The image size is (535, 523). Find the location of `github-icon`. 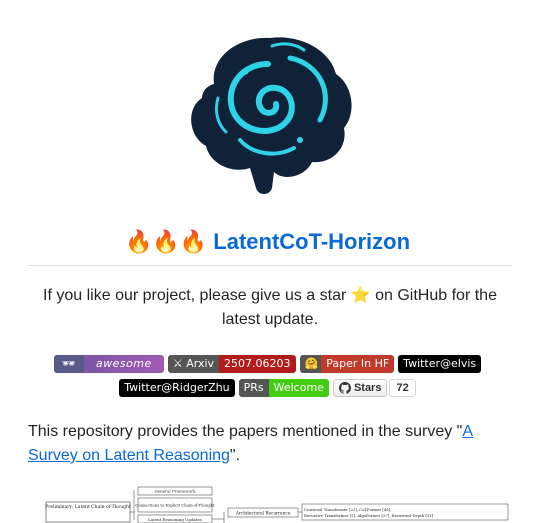

github-icon is located at coordinates (344, 388).